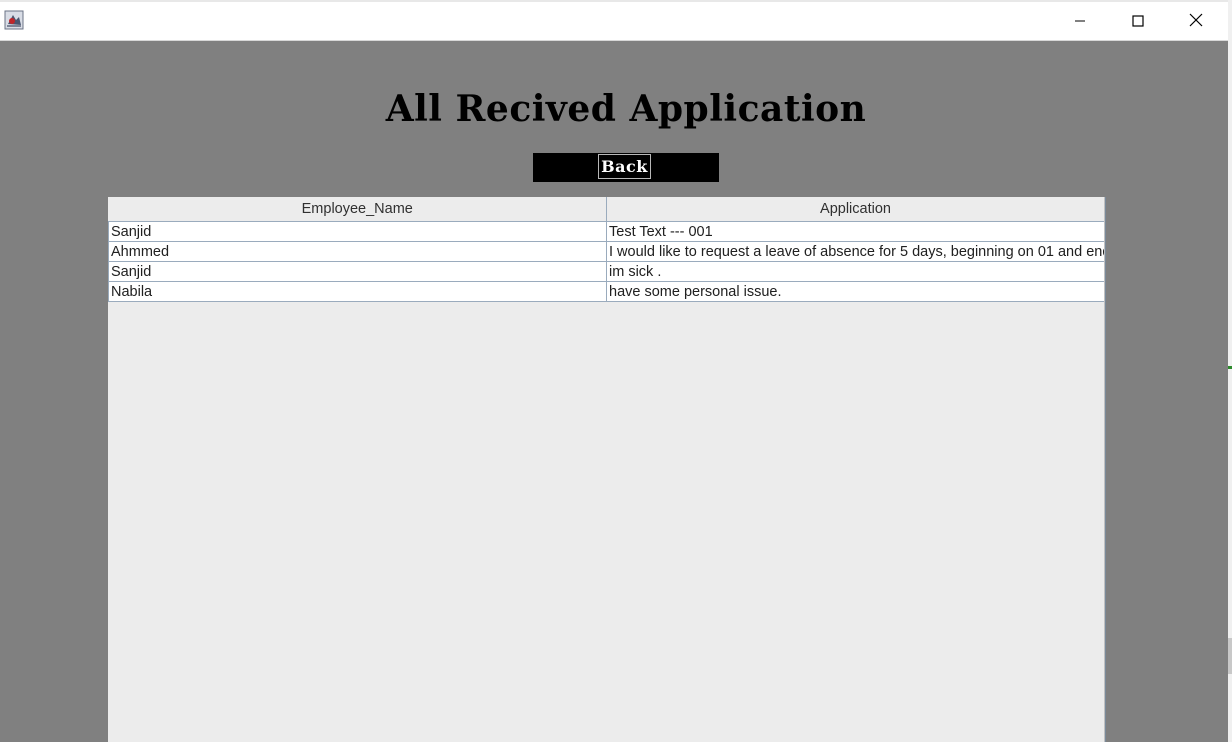  I want to click on edge-mark-green, so click(1230, 367).